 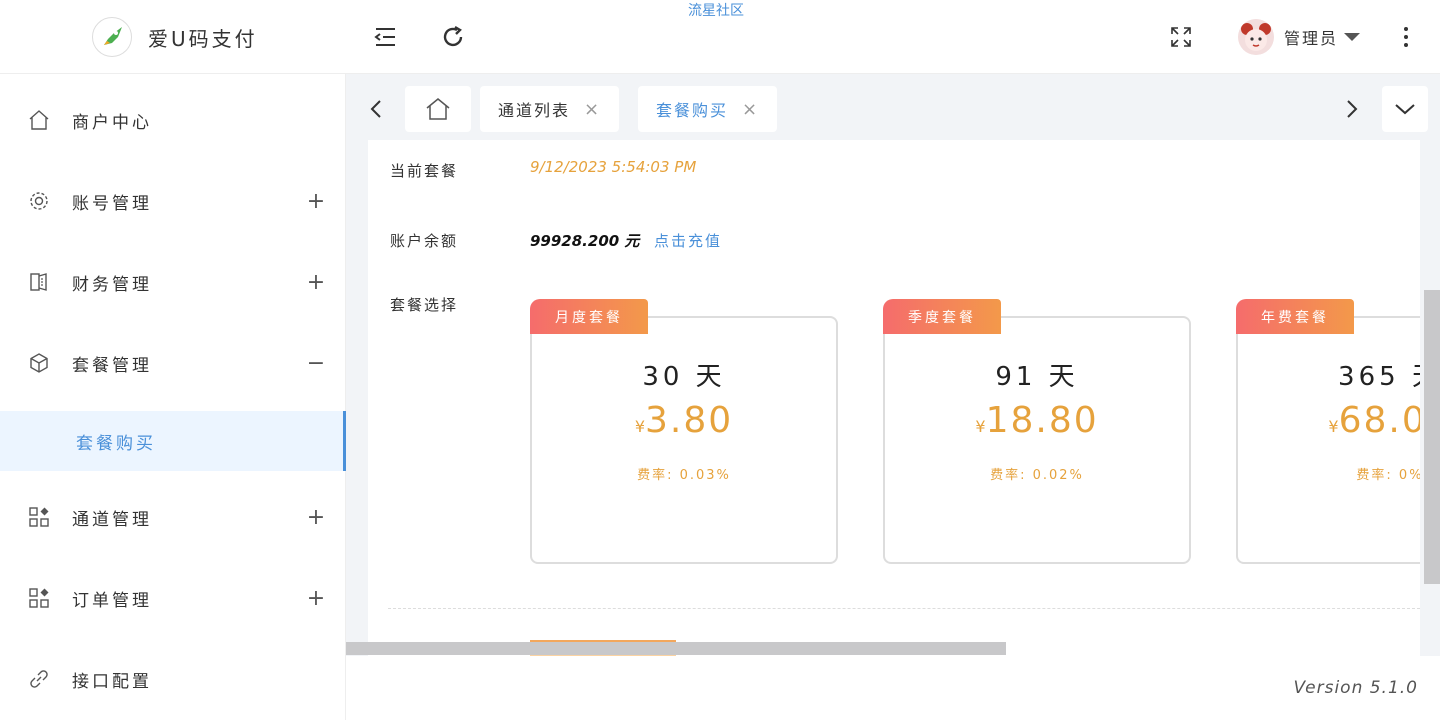 What do you see at coordinates (173, 441) in the screenshot?
I see `sidebar-subitem-package-buy: 套餐购买` at bounding box center [173, 441].